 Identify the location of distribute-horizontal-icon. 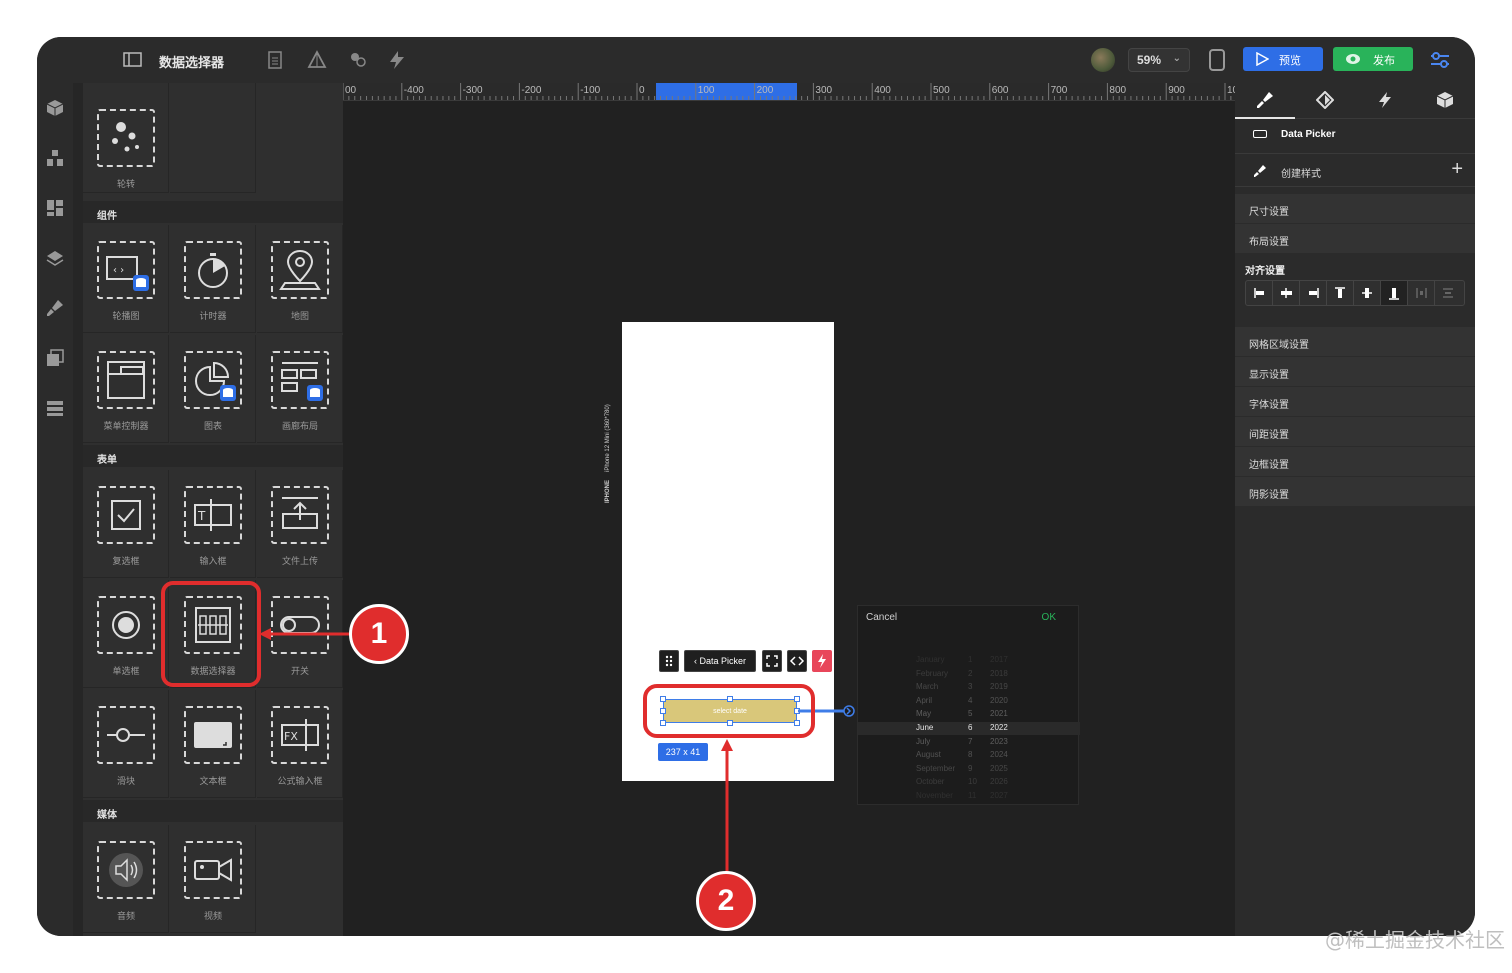
(1421, 293).